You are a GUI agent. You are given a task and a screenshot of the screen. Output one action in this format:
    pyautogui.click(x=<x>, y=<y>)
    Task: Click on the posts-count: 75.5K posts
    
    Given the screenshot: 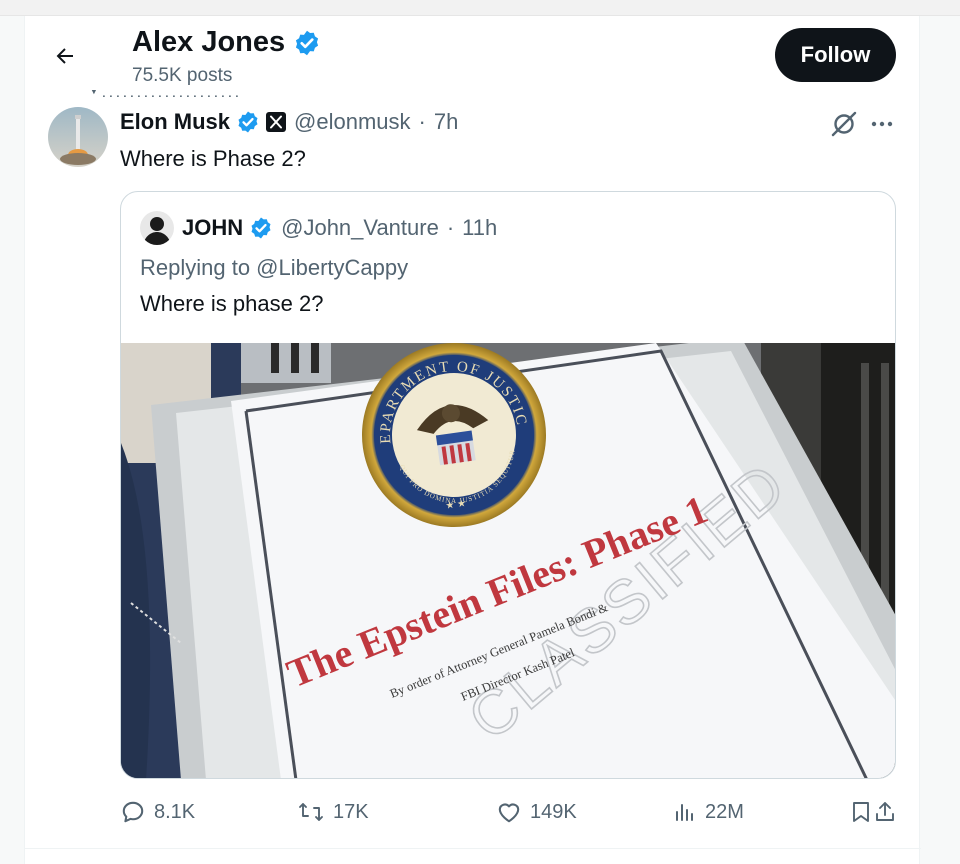 What is the action you would take?
    pyautogui.click(x=182, y=75)
    